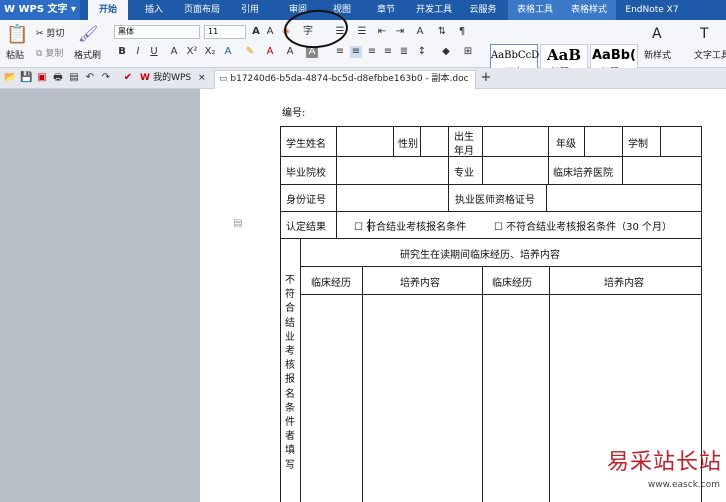 Image resolution: width=726 pixels, height=502 pixels. I want to click on new-style-icon: A, so click(657, 34).